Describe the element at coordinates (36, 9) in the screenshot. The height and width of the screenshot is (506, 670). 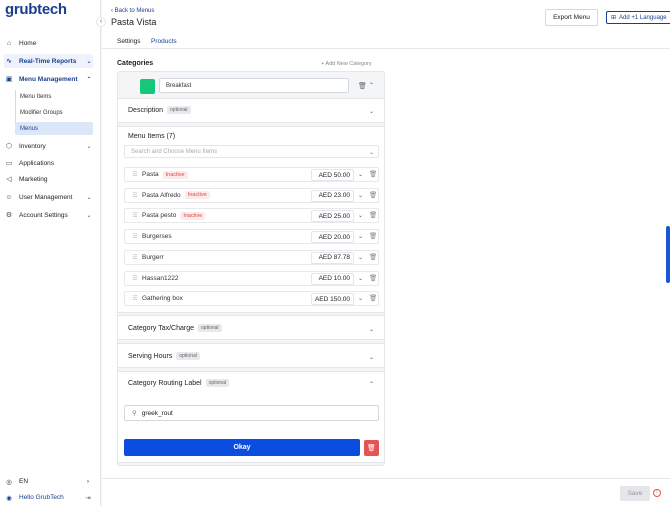
I see `grubtech-logo: grubtech` at that location.